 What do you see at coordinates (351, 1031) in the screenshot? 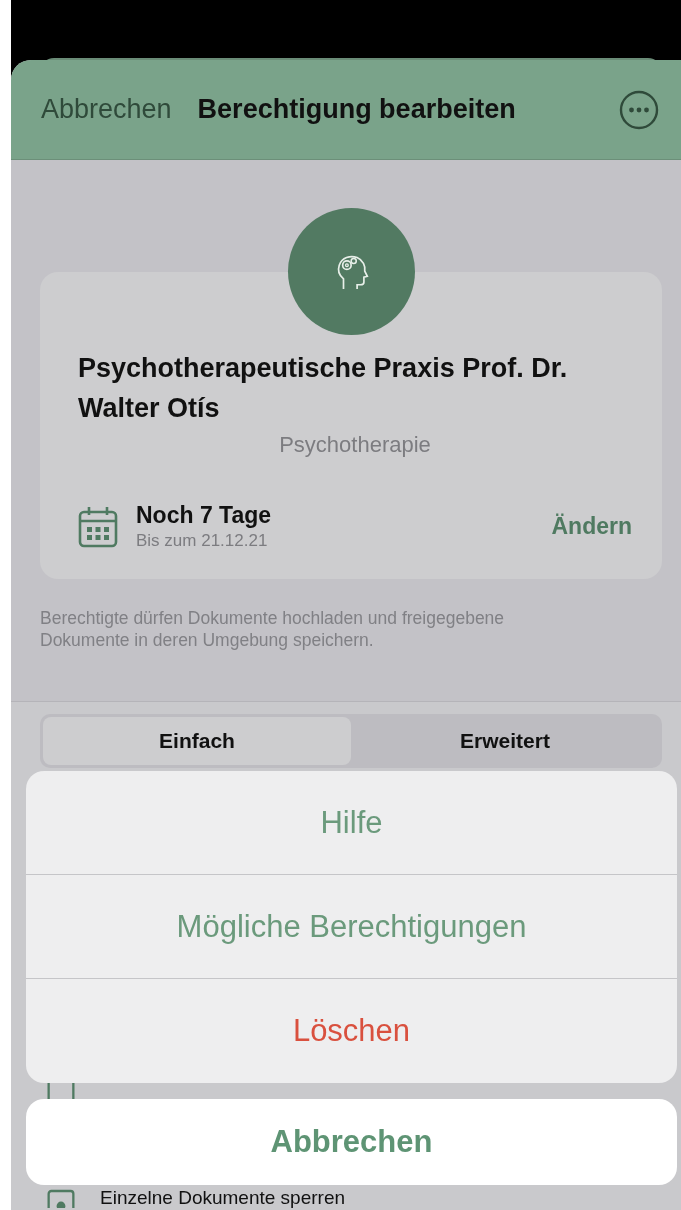
I see `action-button: Löschen` at bounding box center [351, 1031].